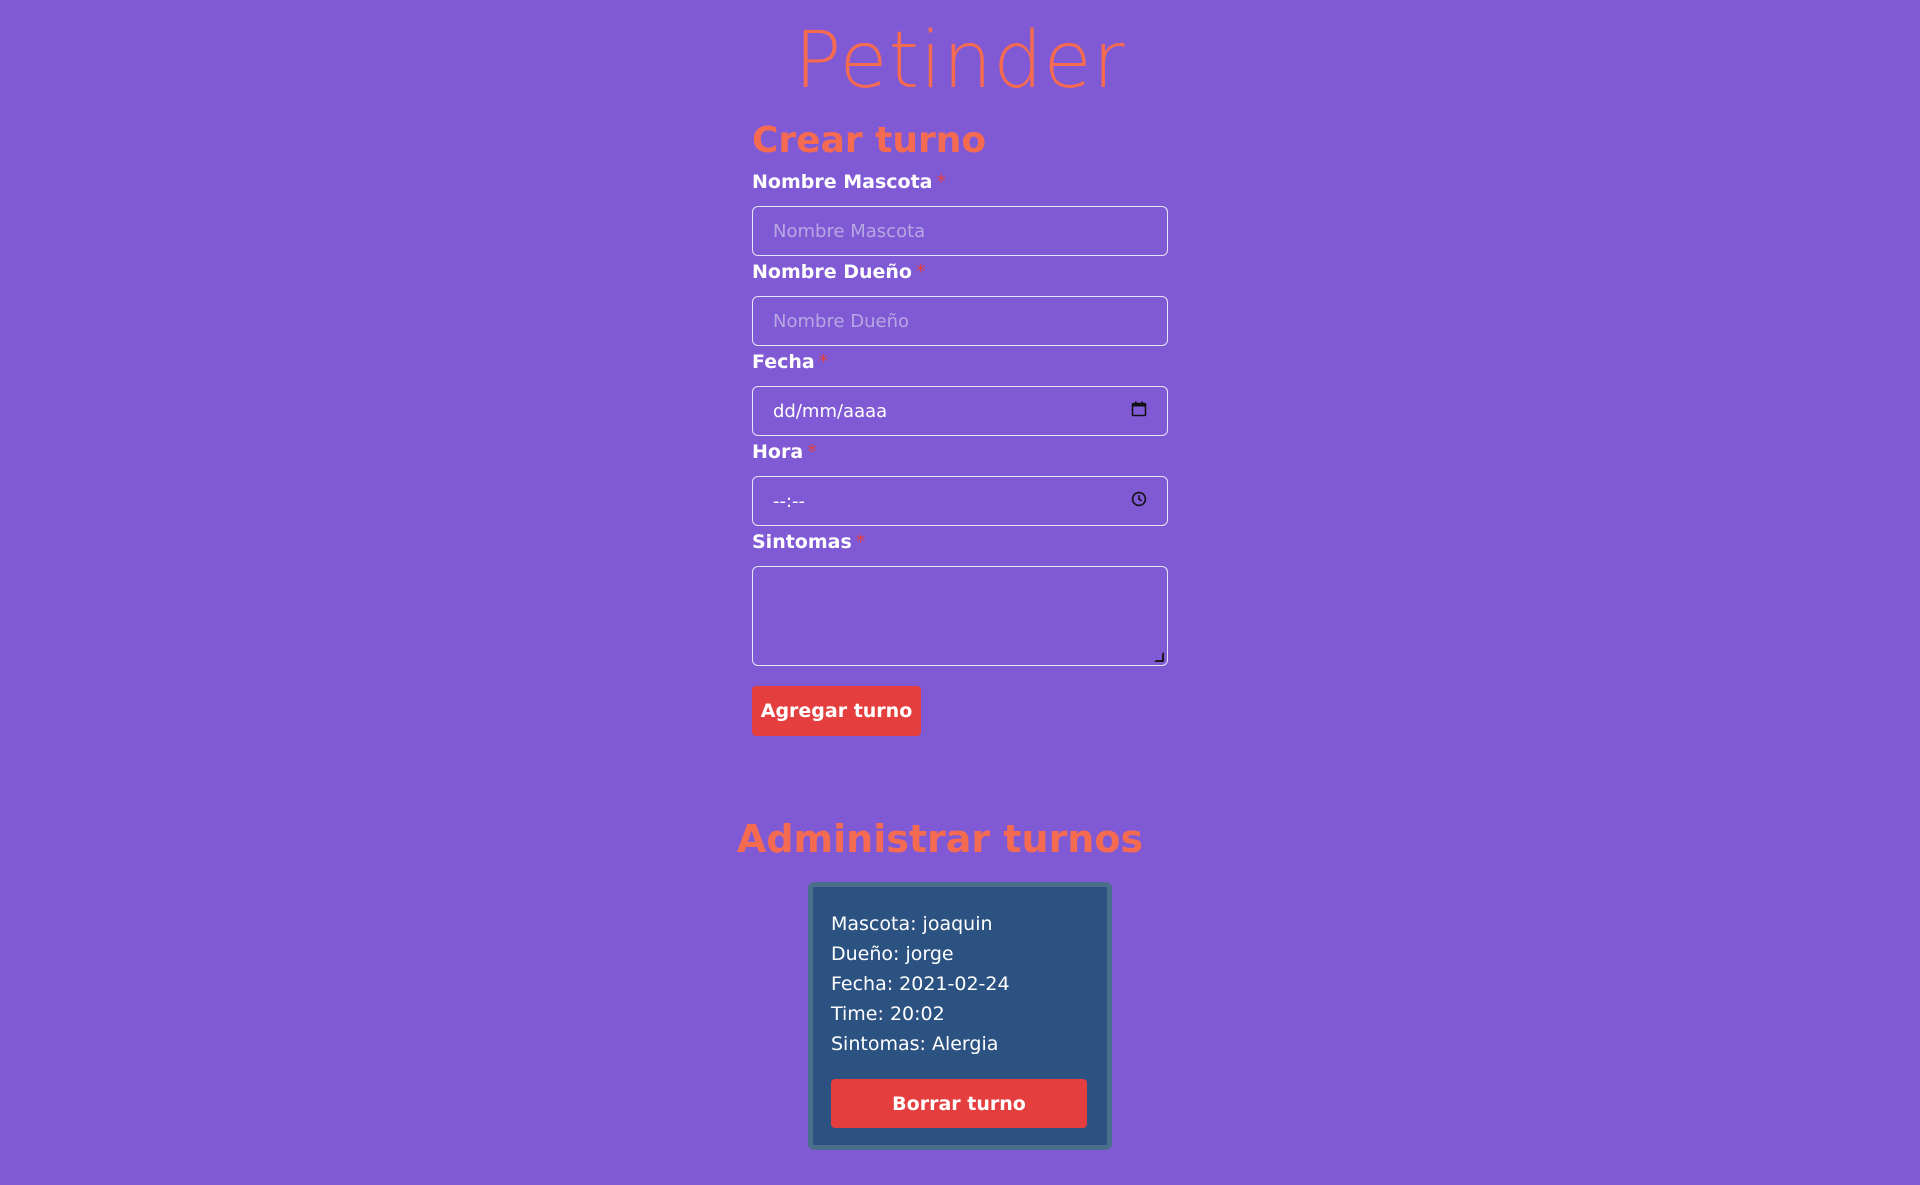 The image size is (1920, 1185). I want to click on app-title: Petinder, so click(960, 61).